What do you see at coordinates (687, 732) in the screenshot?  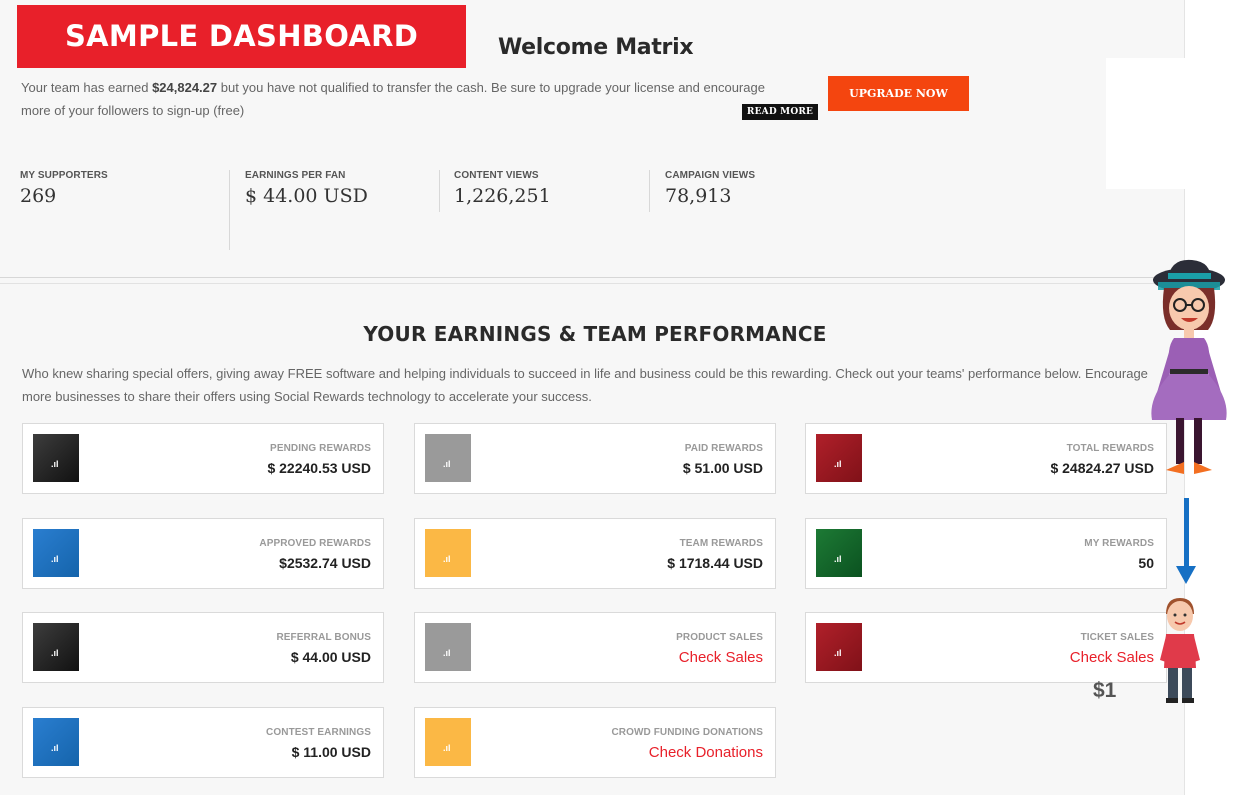 I see `card-label: CROWD FUNDING DONATIONS` at bounding box center [687, 732].